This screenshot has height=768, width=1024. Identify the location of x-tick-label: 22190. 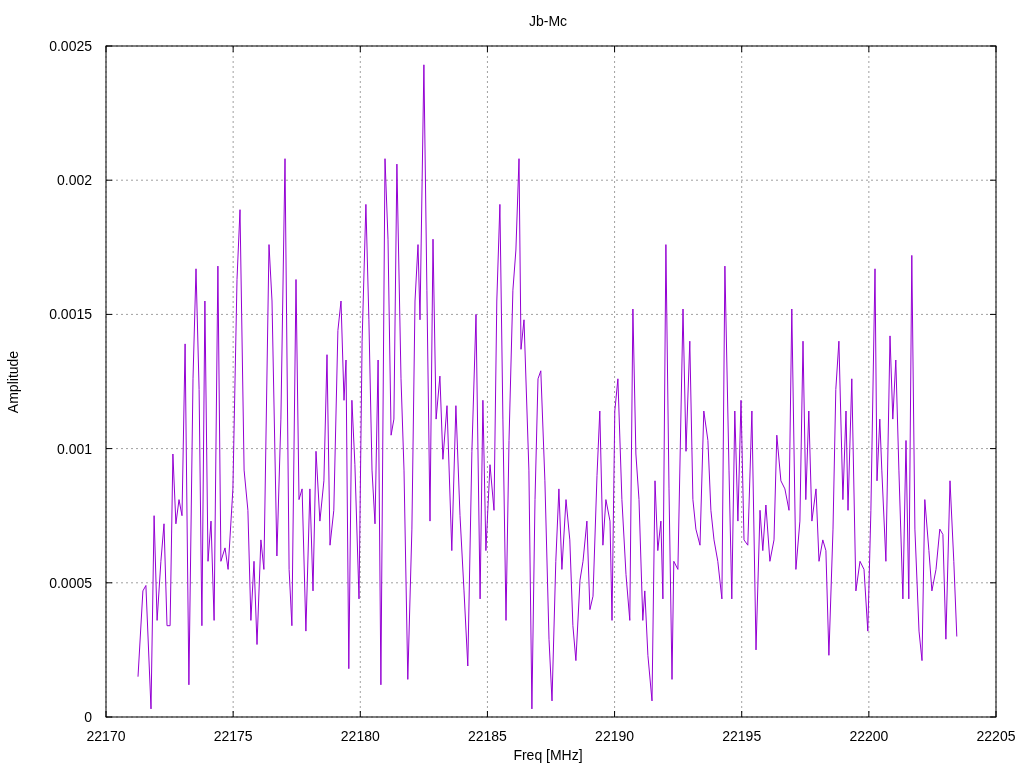
(615, 736).